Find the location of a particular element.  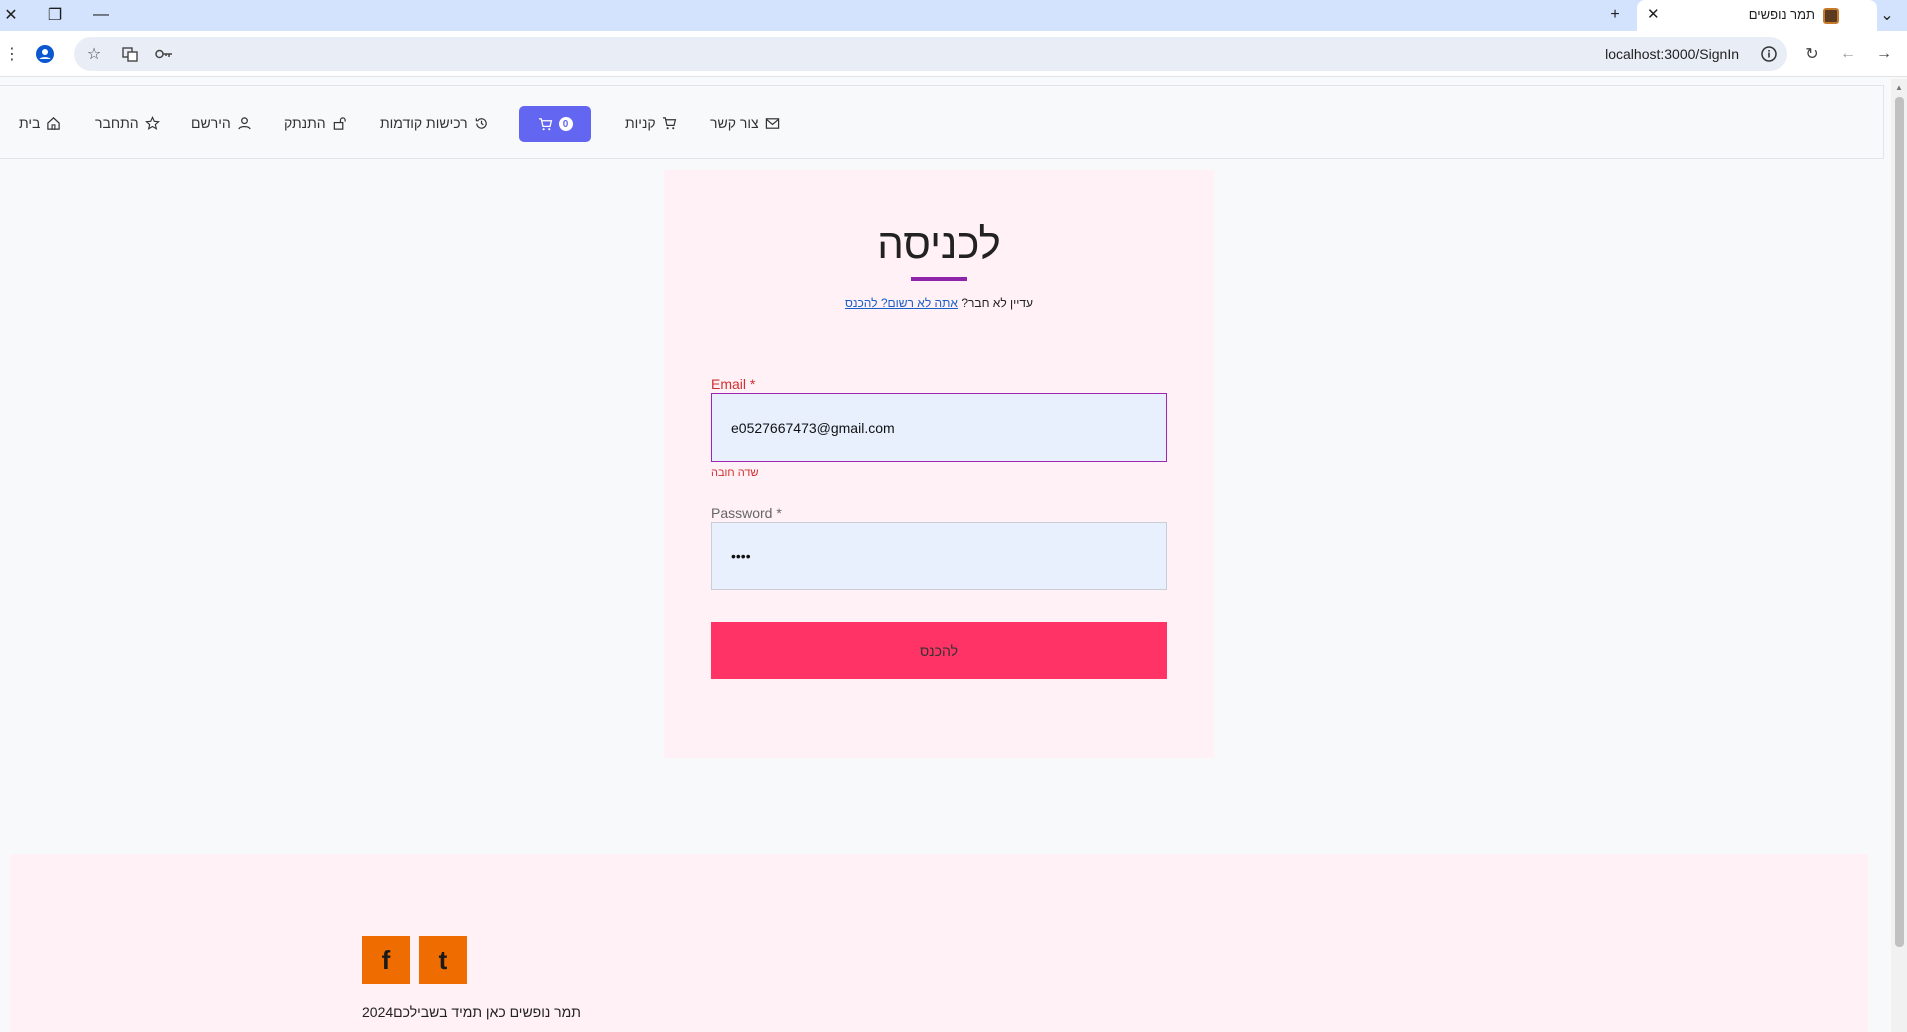

back-icon: ← is located at coordinates (1848, 54).